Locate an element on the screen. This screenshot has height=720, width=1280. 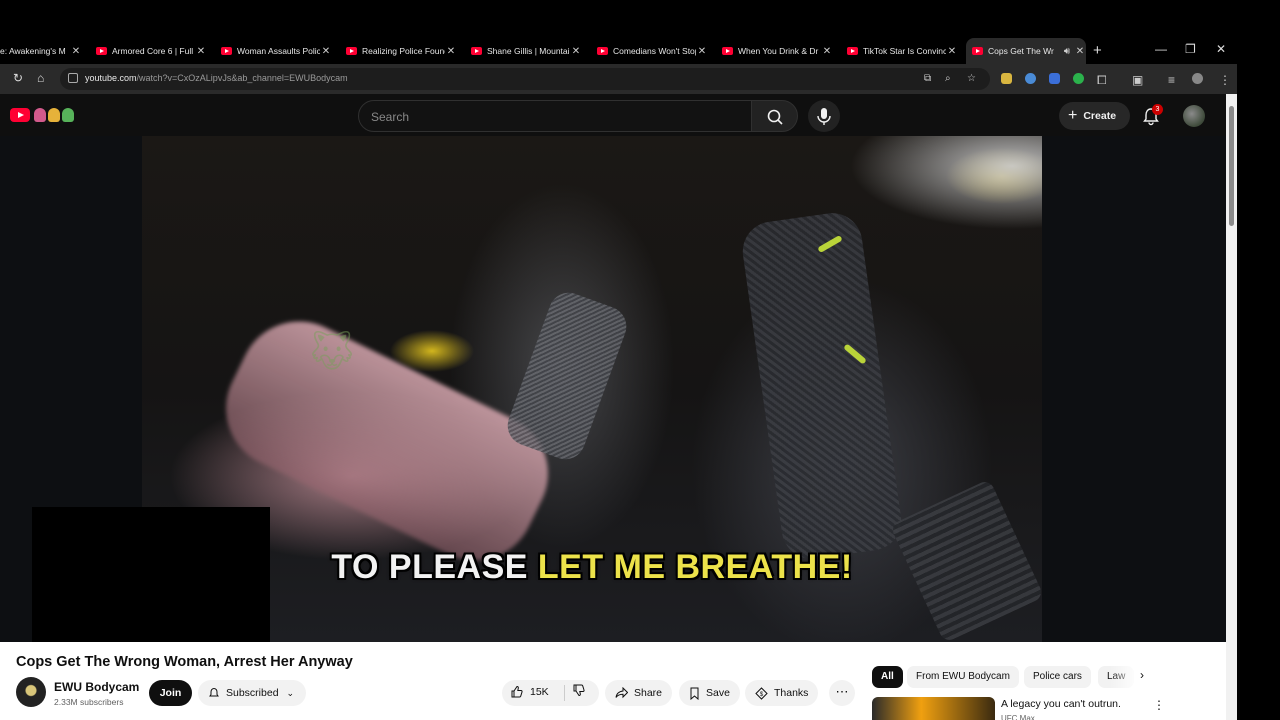
browser-tab: Realizing Police Found ✕ is located at coordinates (401, 51).